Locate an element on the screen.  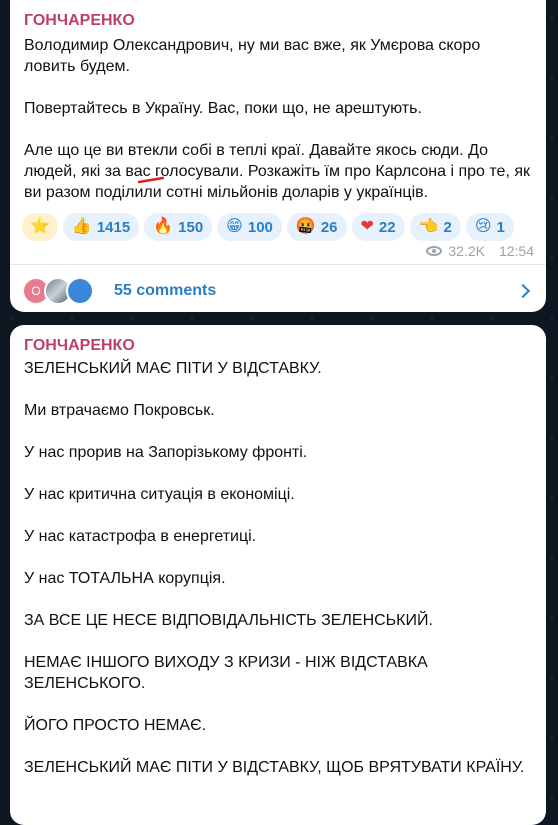
reaction-crying-face: 😢 1 is located at coordinates (489, 227).